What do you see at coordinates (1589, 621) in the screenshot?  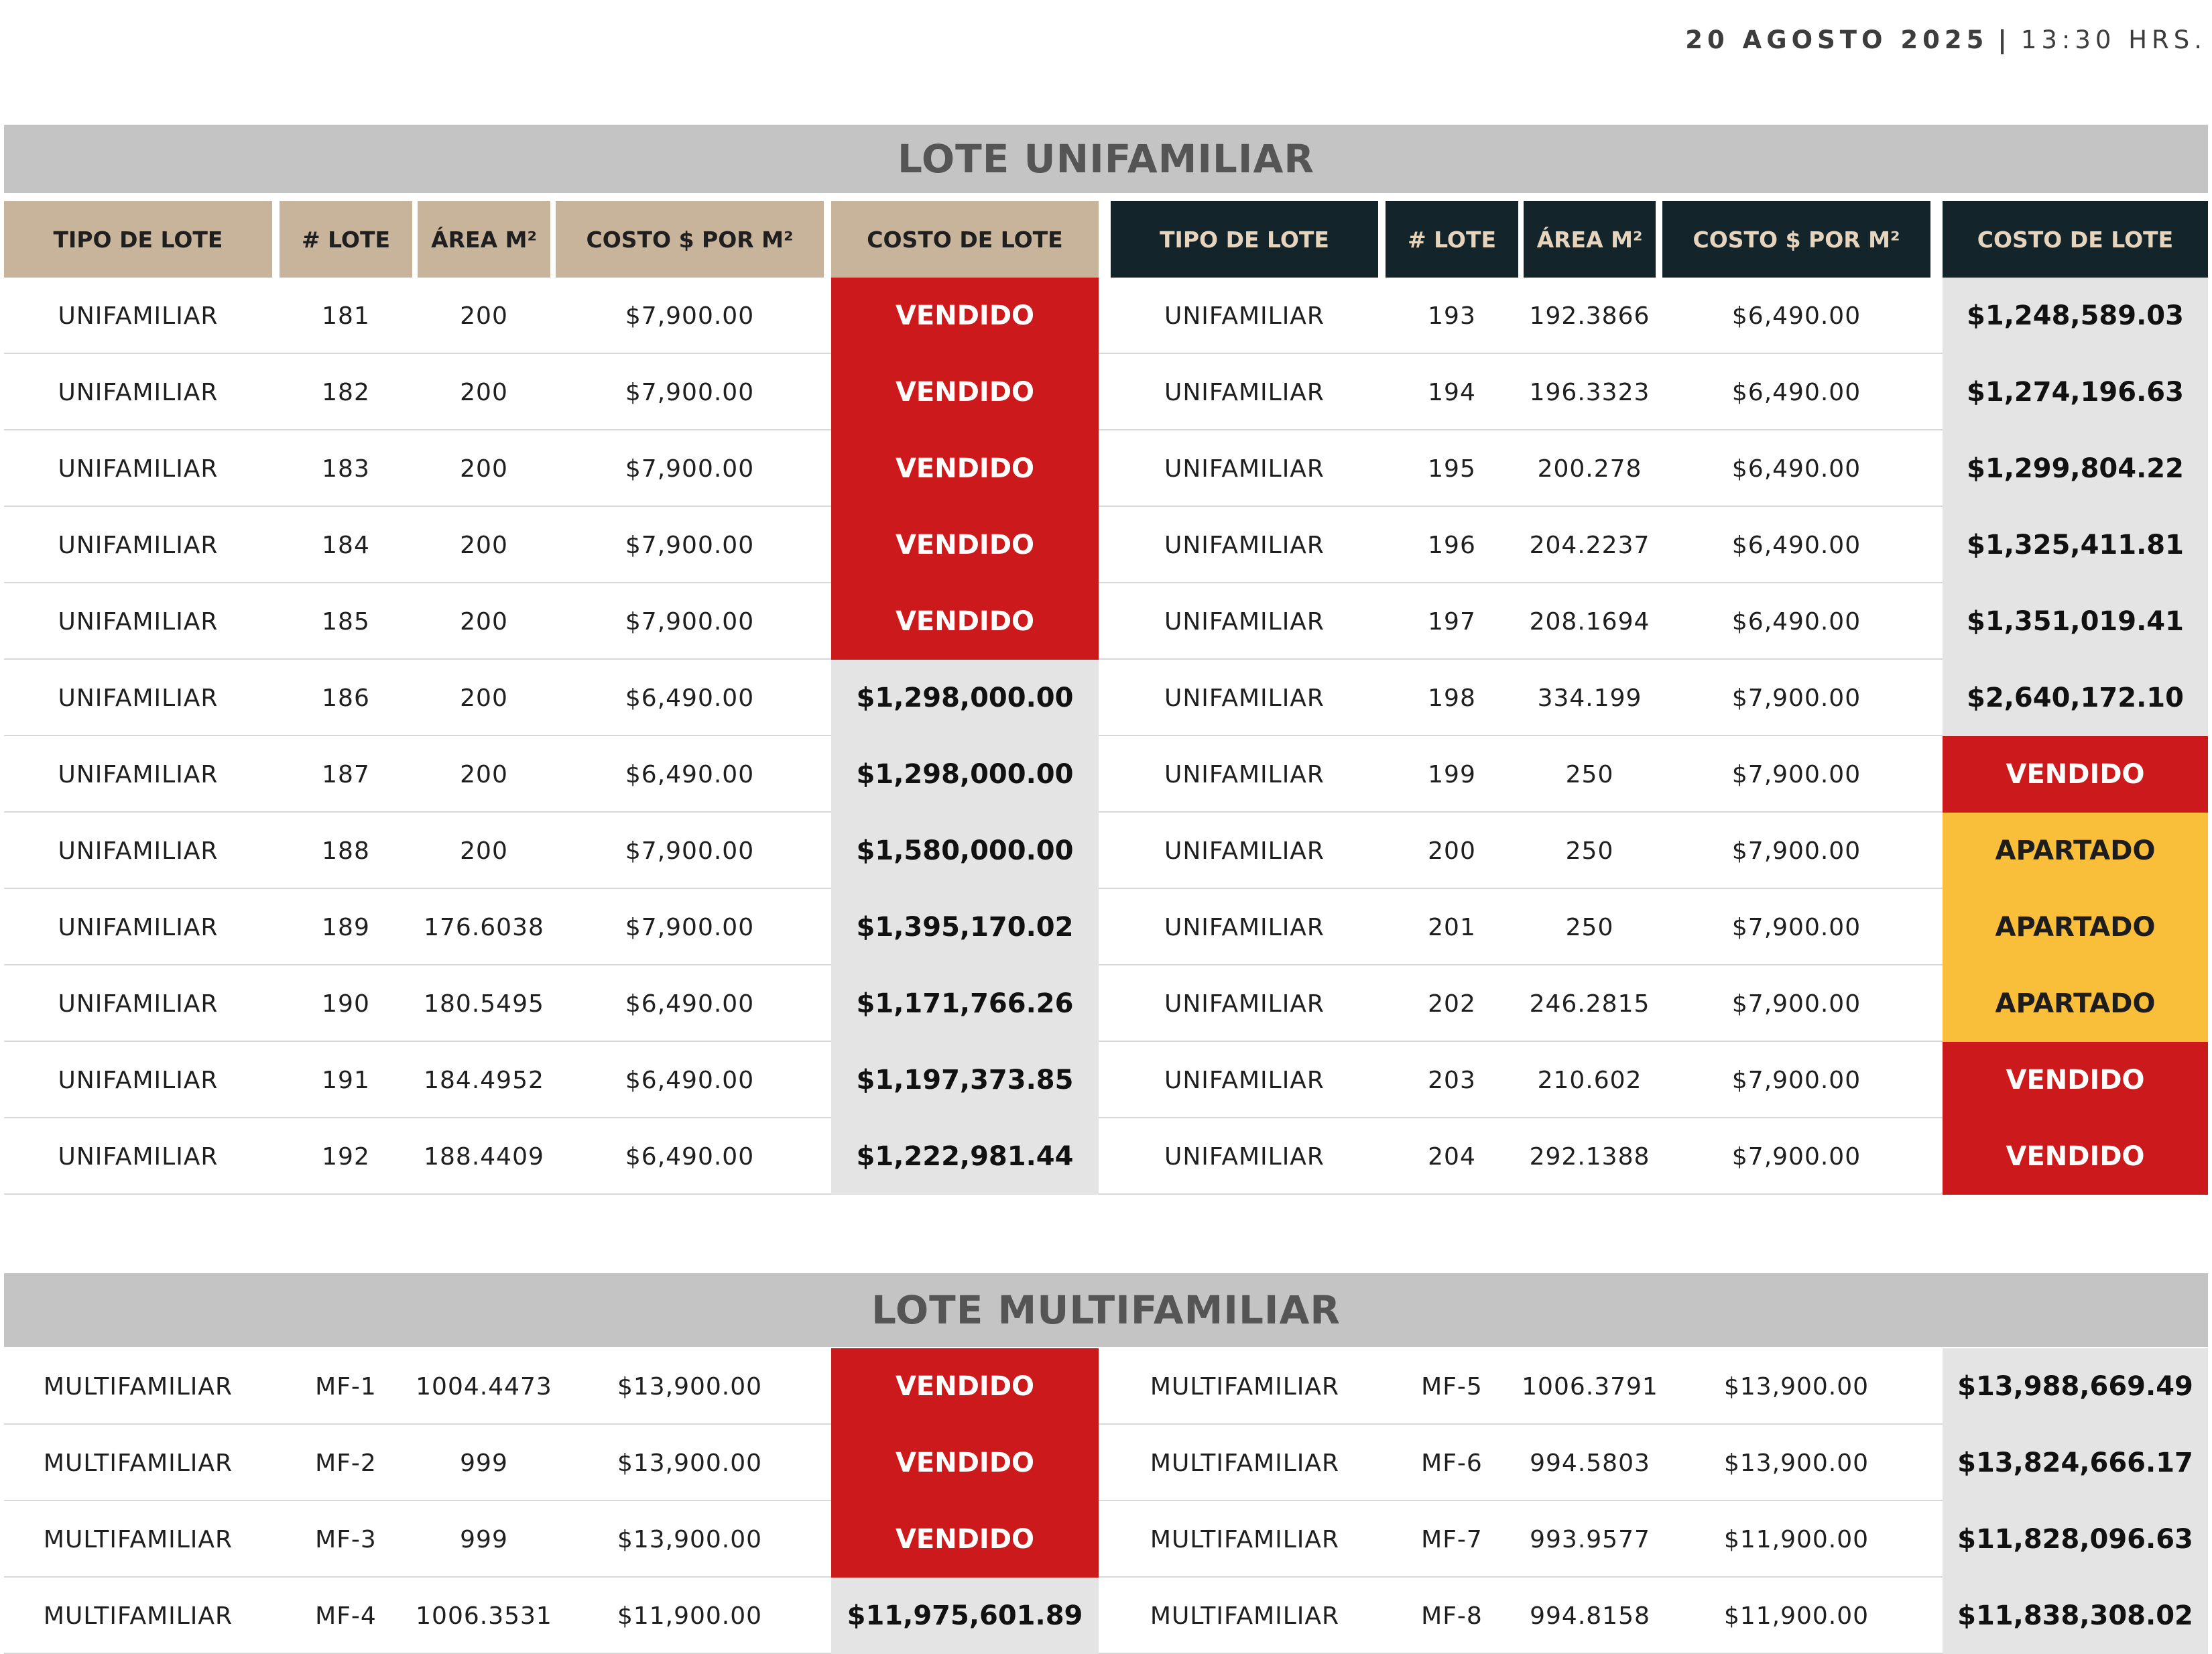 I see `cell-area: 208.1694` at bounding box center [1589, 621].